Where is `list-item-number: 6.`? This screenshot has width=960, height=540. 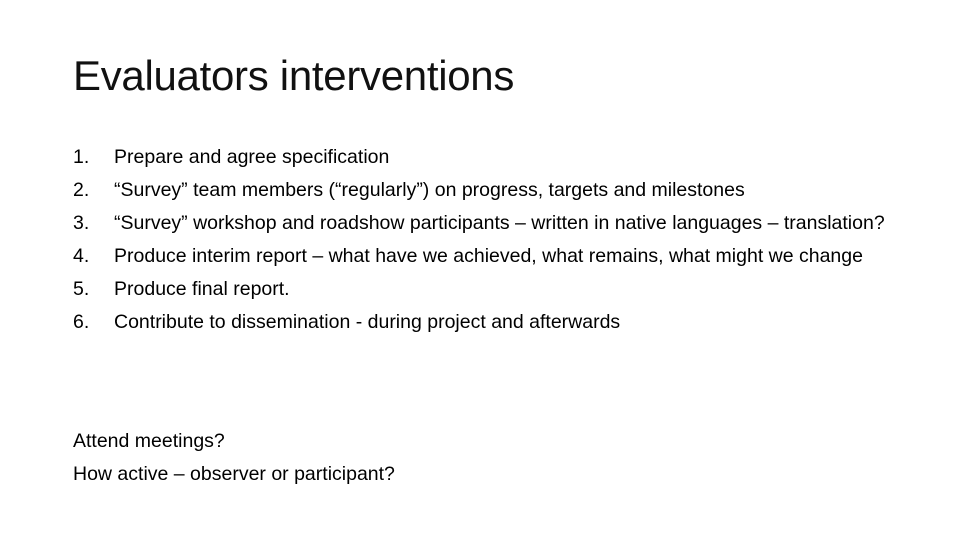
list-item-number: 6. is located at coordinates (81, 322).